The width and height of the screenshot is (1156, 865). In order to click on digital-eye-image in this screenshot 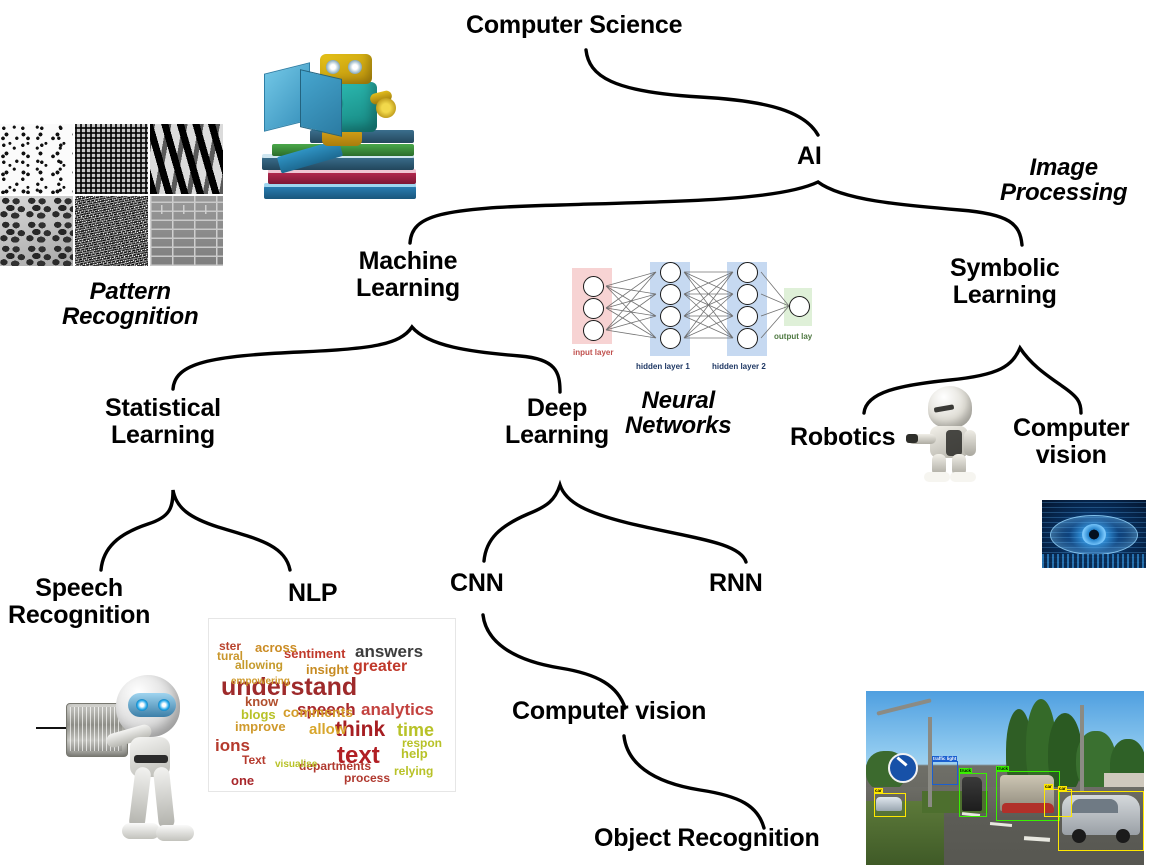, I will do `click(1094, 534)`.